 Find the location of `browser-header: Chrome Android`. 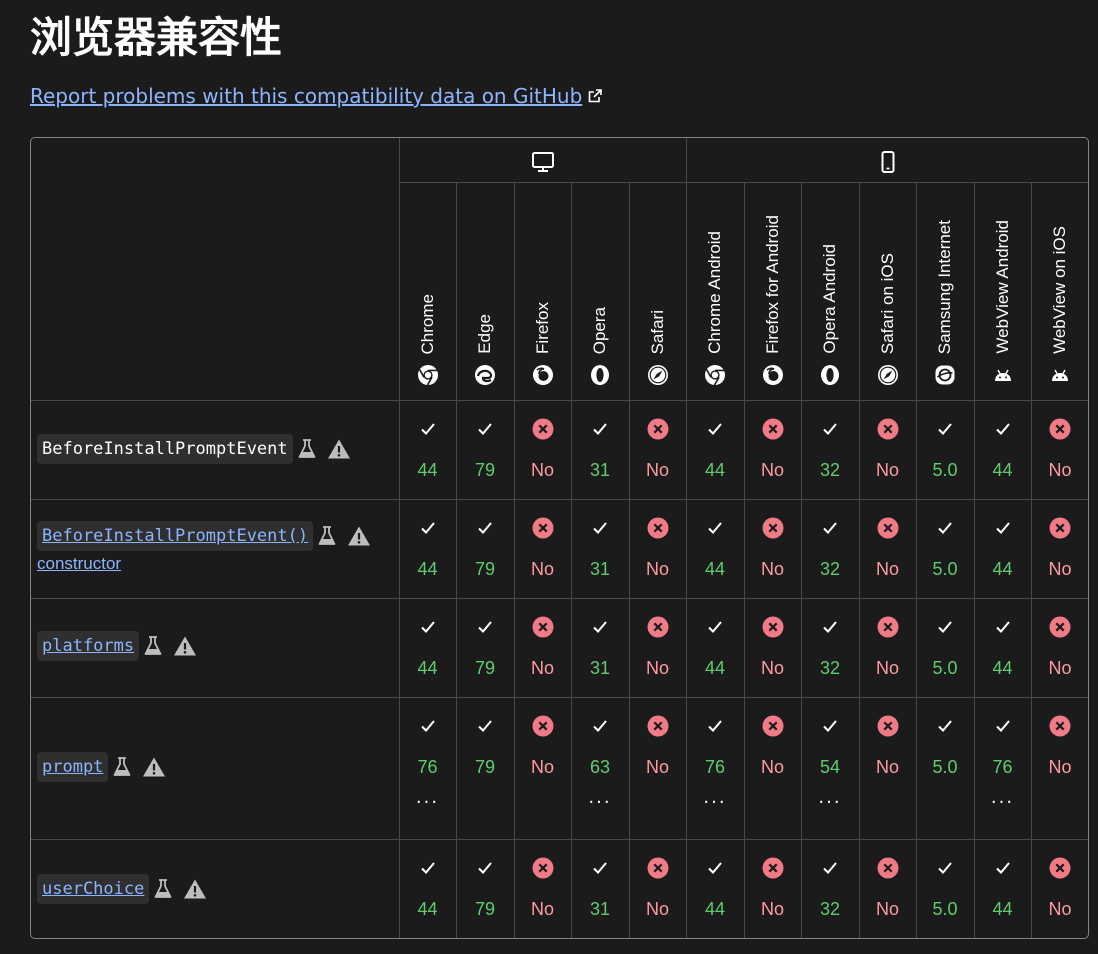

browser-header: Chrome Android is located at coordinates (715, 291).